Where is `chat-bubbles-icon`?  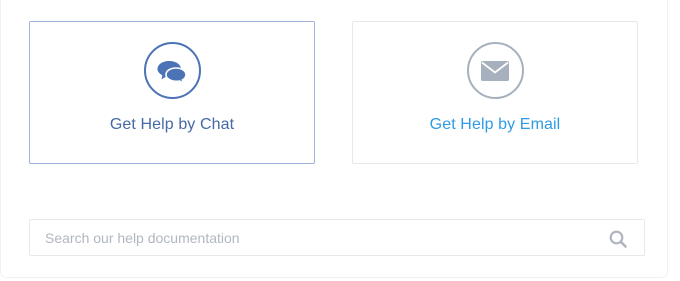
chat-bubbles-icon is located at coordinates (172, 72).